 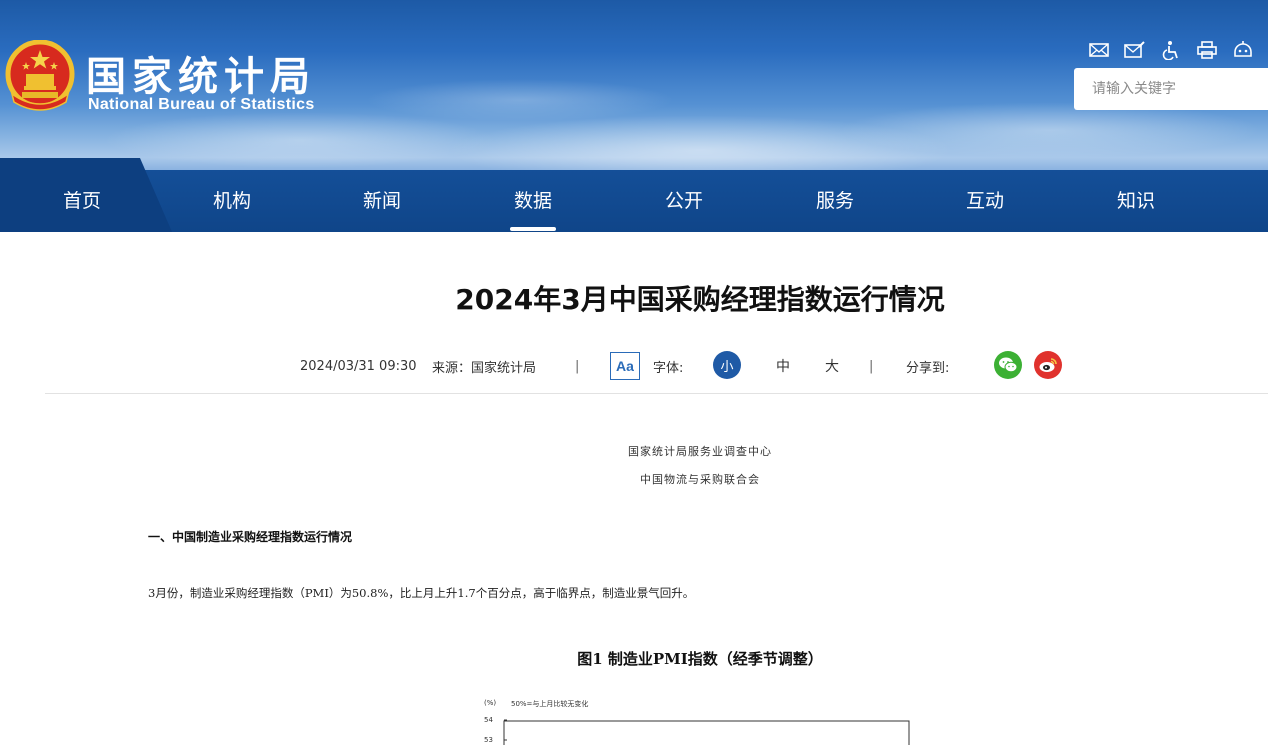 I want to click on chart-note: 50%=与上月比较无变化, so click(x=550, y=704).